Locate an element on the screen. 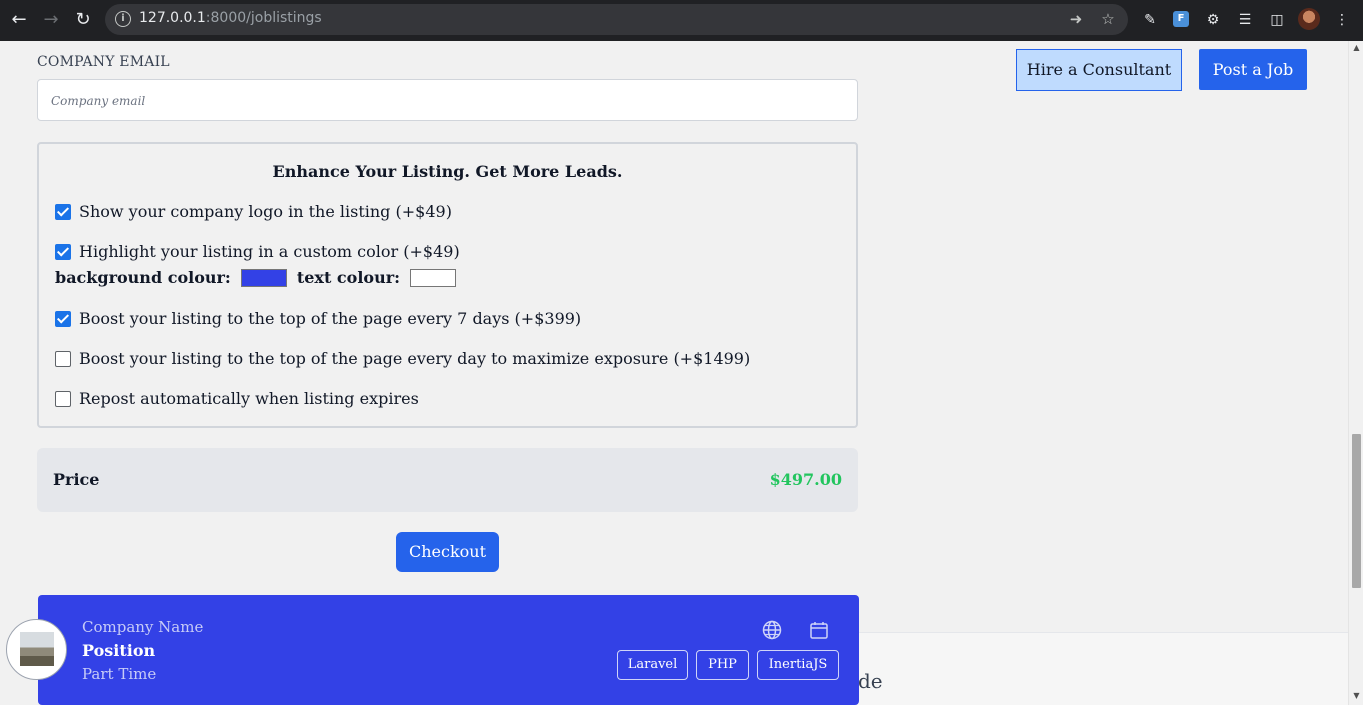  tag-php: PHP is located at coordinates (722, 665).